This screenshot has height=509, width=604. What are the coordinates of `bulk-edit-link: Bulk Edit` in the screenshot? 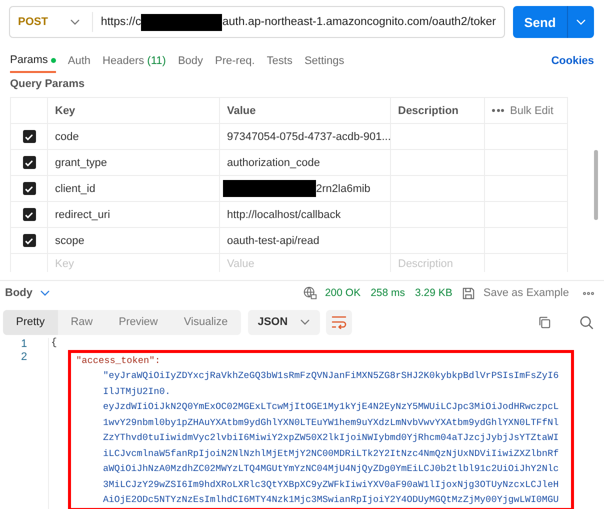 It's located at (532, 110).